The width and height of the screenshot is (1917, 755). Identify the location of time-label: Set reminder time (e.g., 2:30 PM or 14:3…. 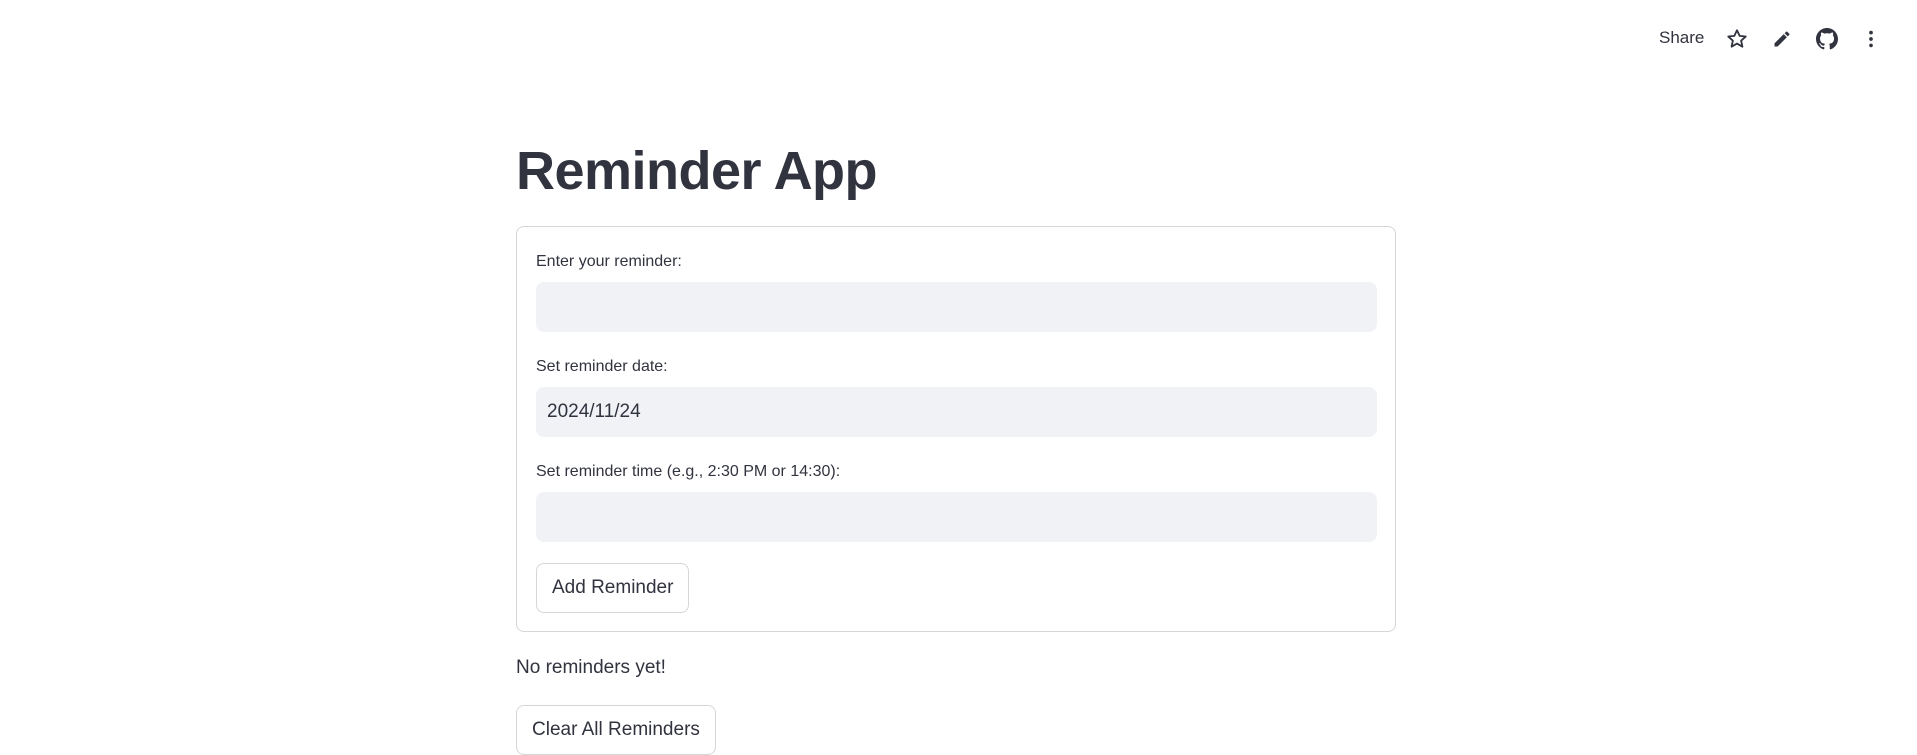
(688, 471).